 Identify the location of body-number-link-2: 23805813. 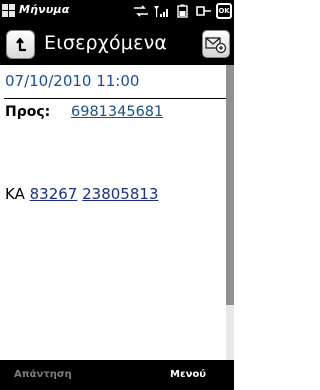
(120, 194).